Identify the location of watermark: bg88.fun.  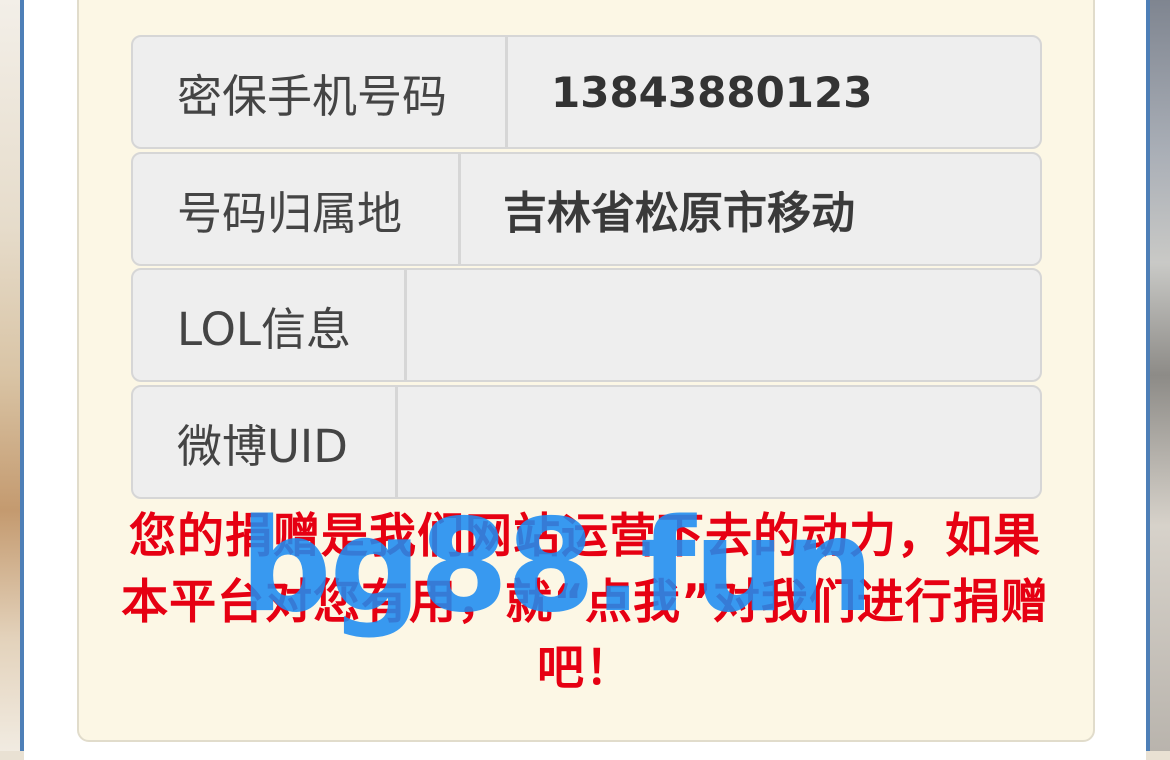
(557, 566).